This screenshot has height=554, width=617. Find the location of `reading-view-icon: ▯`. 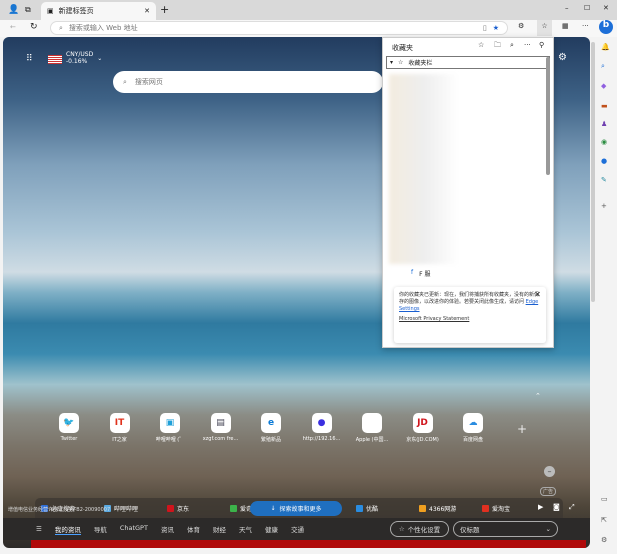

reading-view-icon: ▯ is located at coordinates (485, 28).